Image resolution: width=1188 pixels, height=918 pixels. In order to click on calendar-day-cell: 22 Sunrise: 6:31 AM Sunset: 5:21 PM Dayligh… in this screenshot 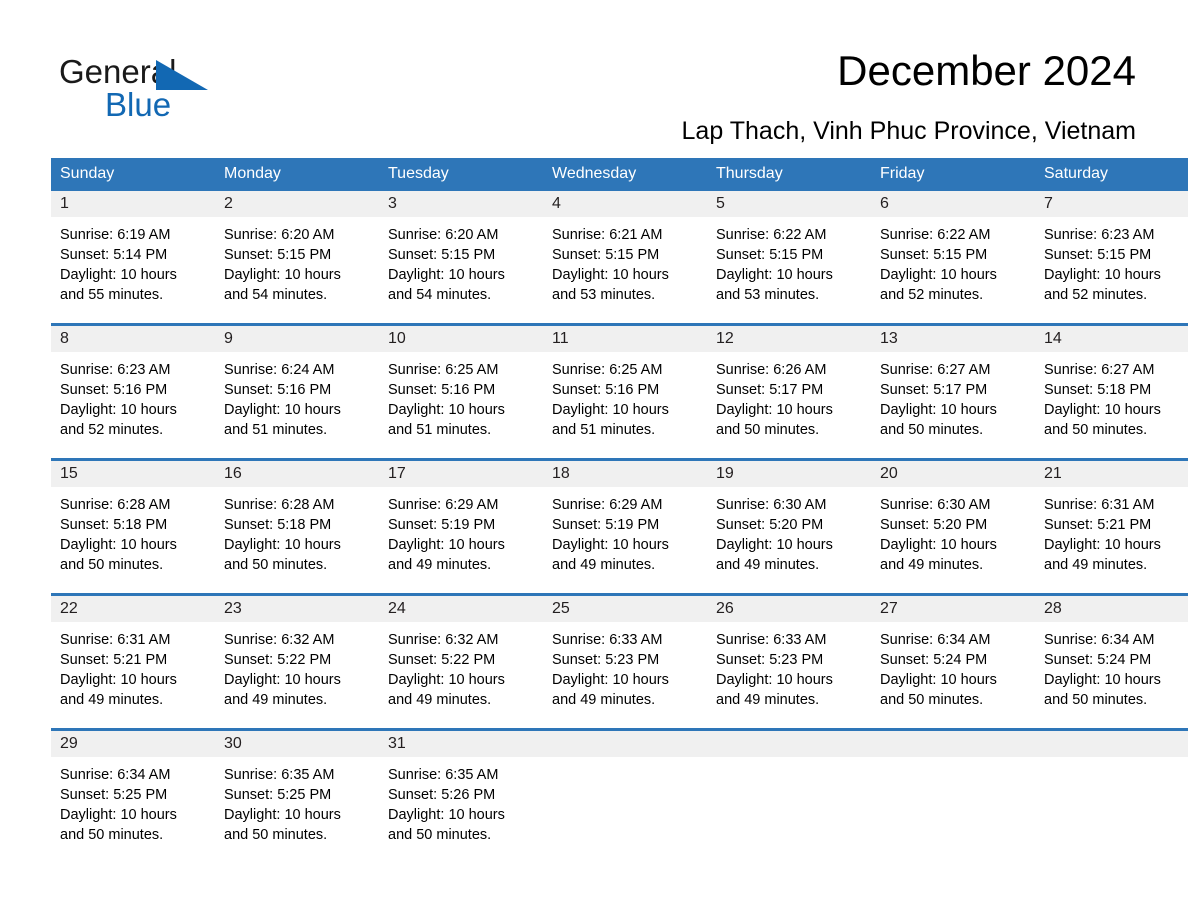, I will do `click(133, 661)`.